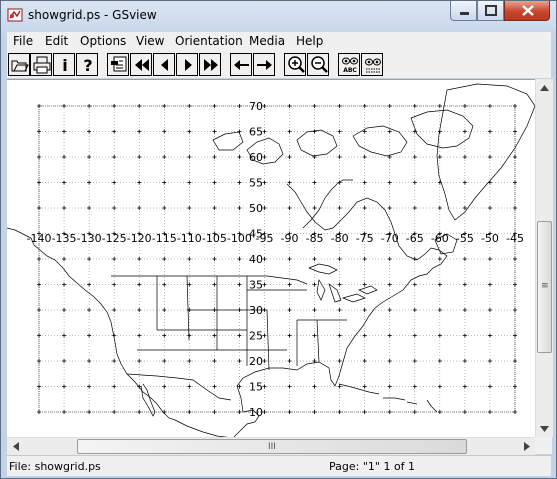  What do you see at coordinates (278, 16) in the screenshot?
I see `title-bar: showgrid.ps - GSview` at bounding box center [278, 16].